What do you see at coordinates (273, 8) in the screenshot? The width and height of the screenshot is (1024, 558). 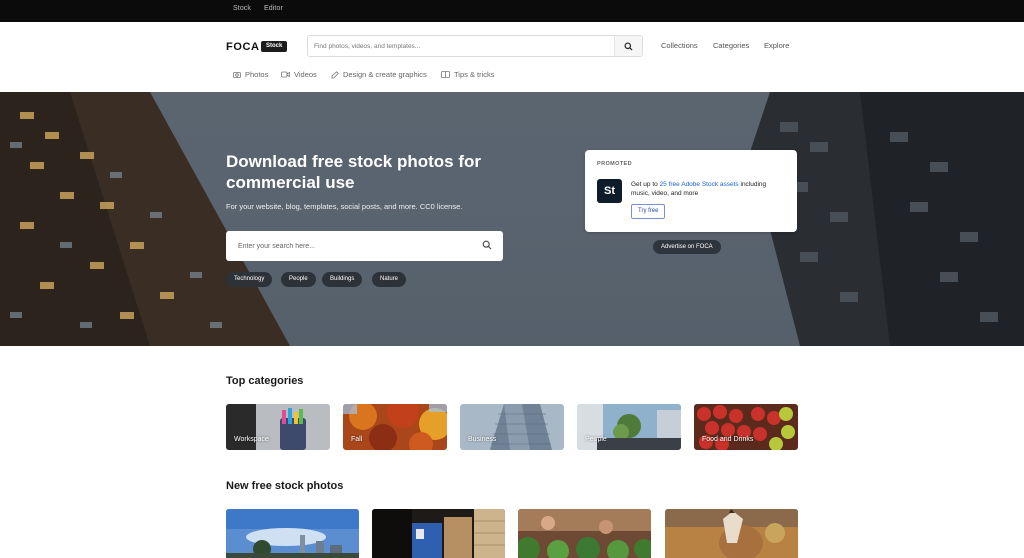 I see `topbar-link-editor: Editor` at bounding box center [273, 8].